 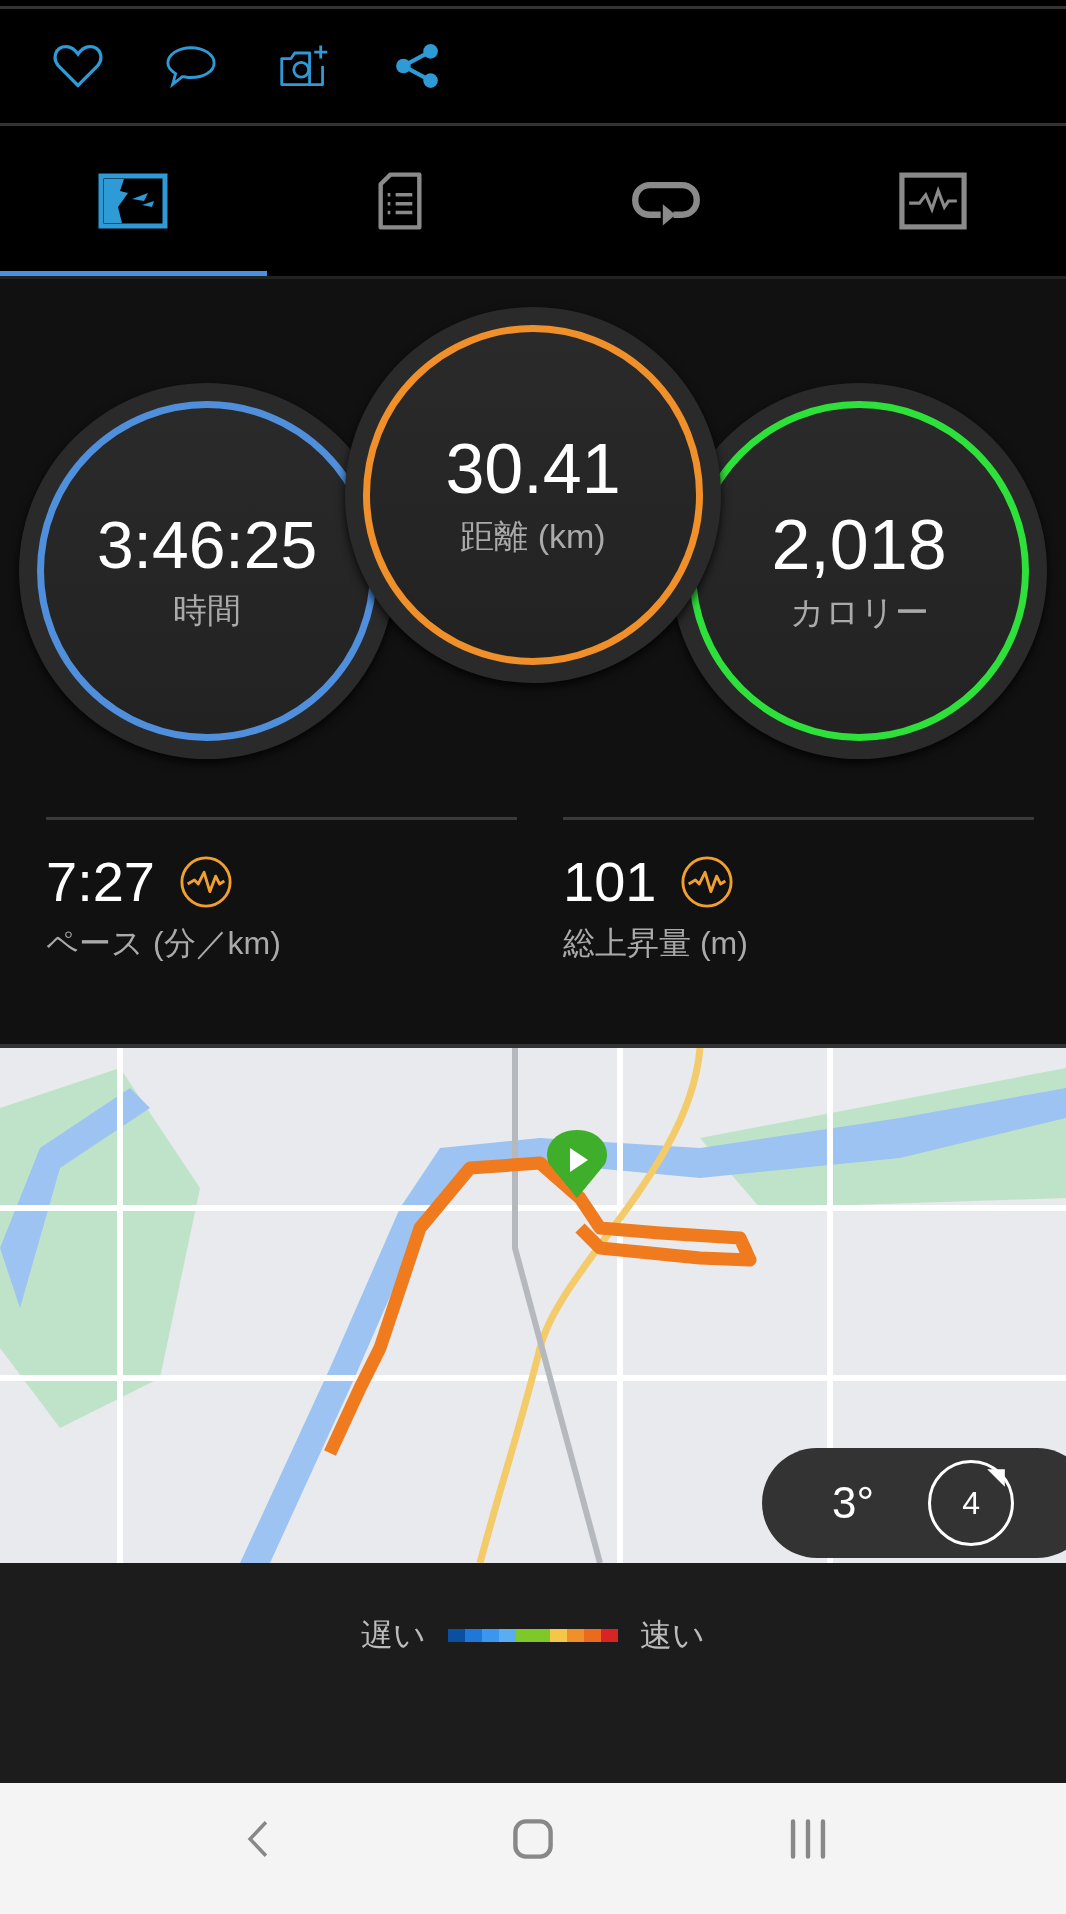 What do you see at coordinates (859, 613) in the screenshot?
I see `stat-label: カロリー` at bounding box center [859, 613].